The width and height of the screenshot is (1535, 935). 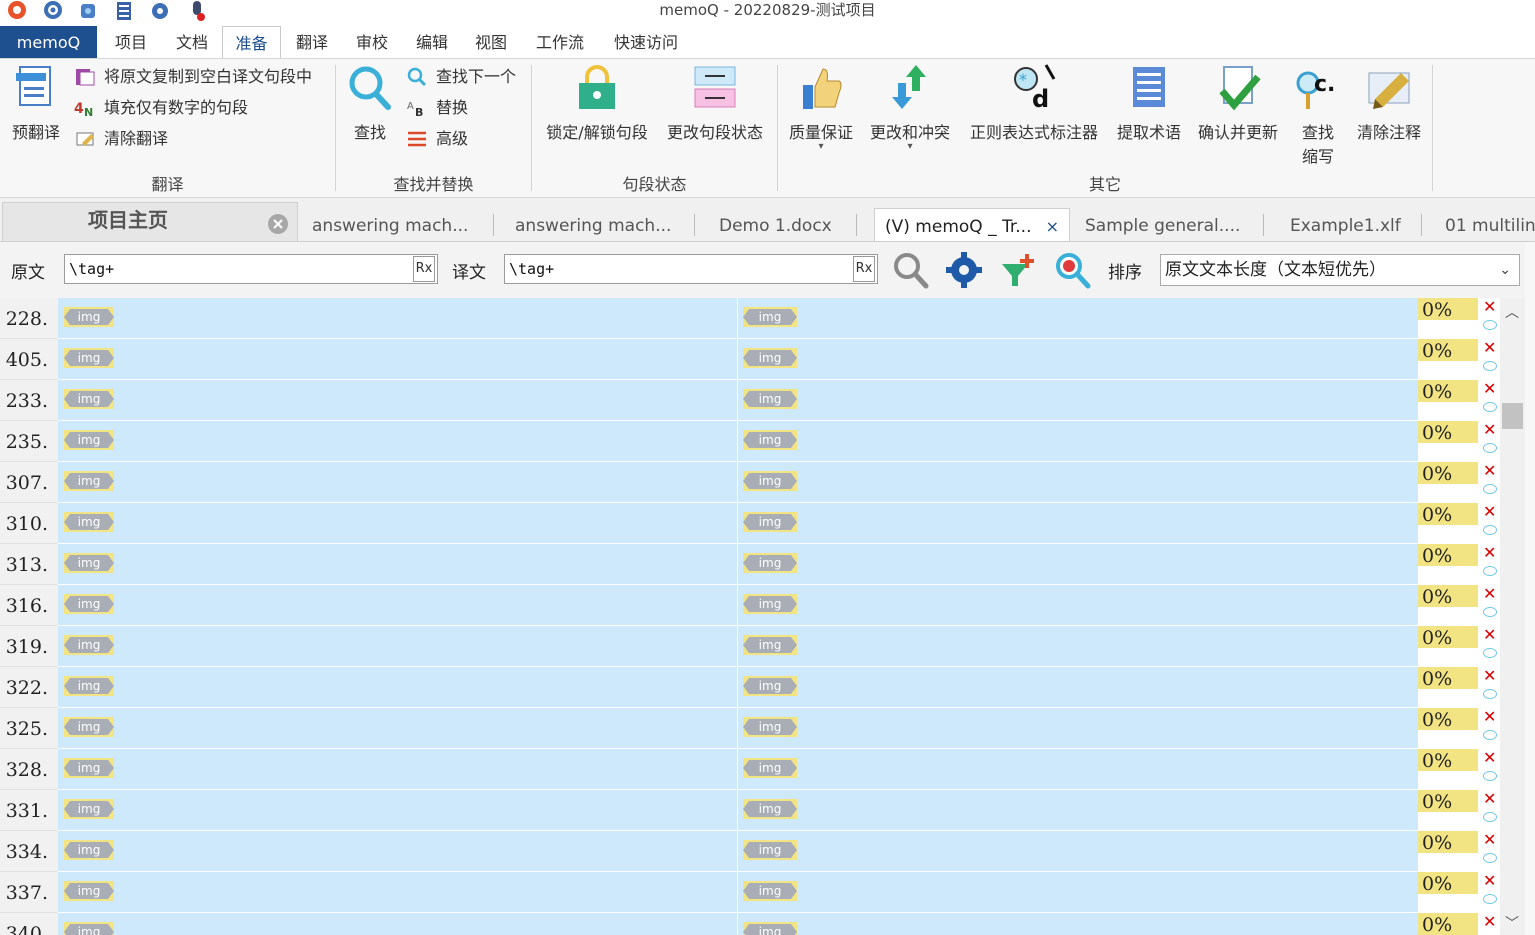 What do you see at coordinates (424, 269) in the screenshot?
I see `source-regex-toggle: Rx` at bounding box center [424, 269].